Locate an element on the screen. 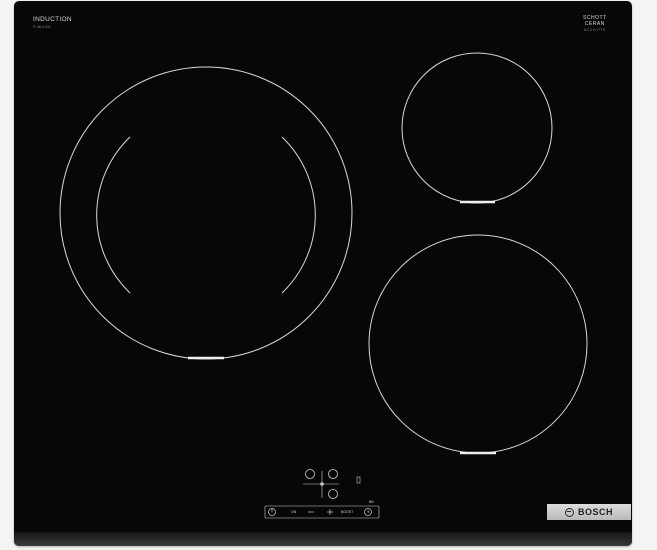 Image resolution: width=657 pixels, height=550 pixels. large-zone-inner-arc-left is located at coordinates (113, 215).